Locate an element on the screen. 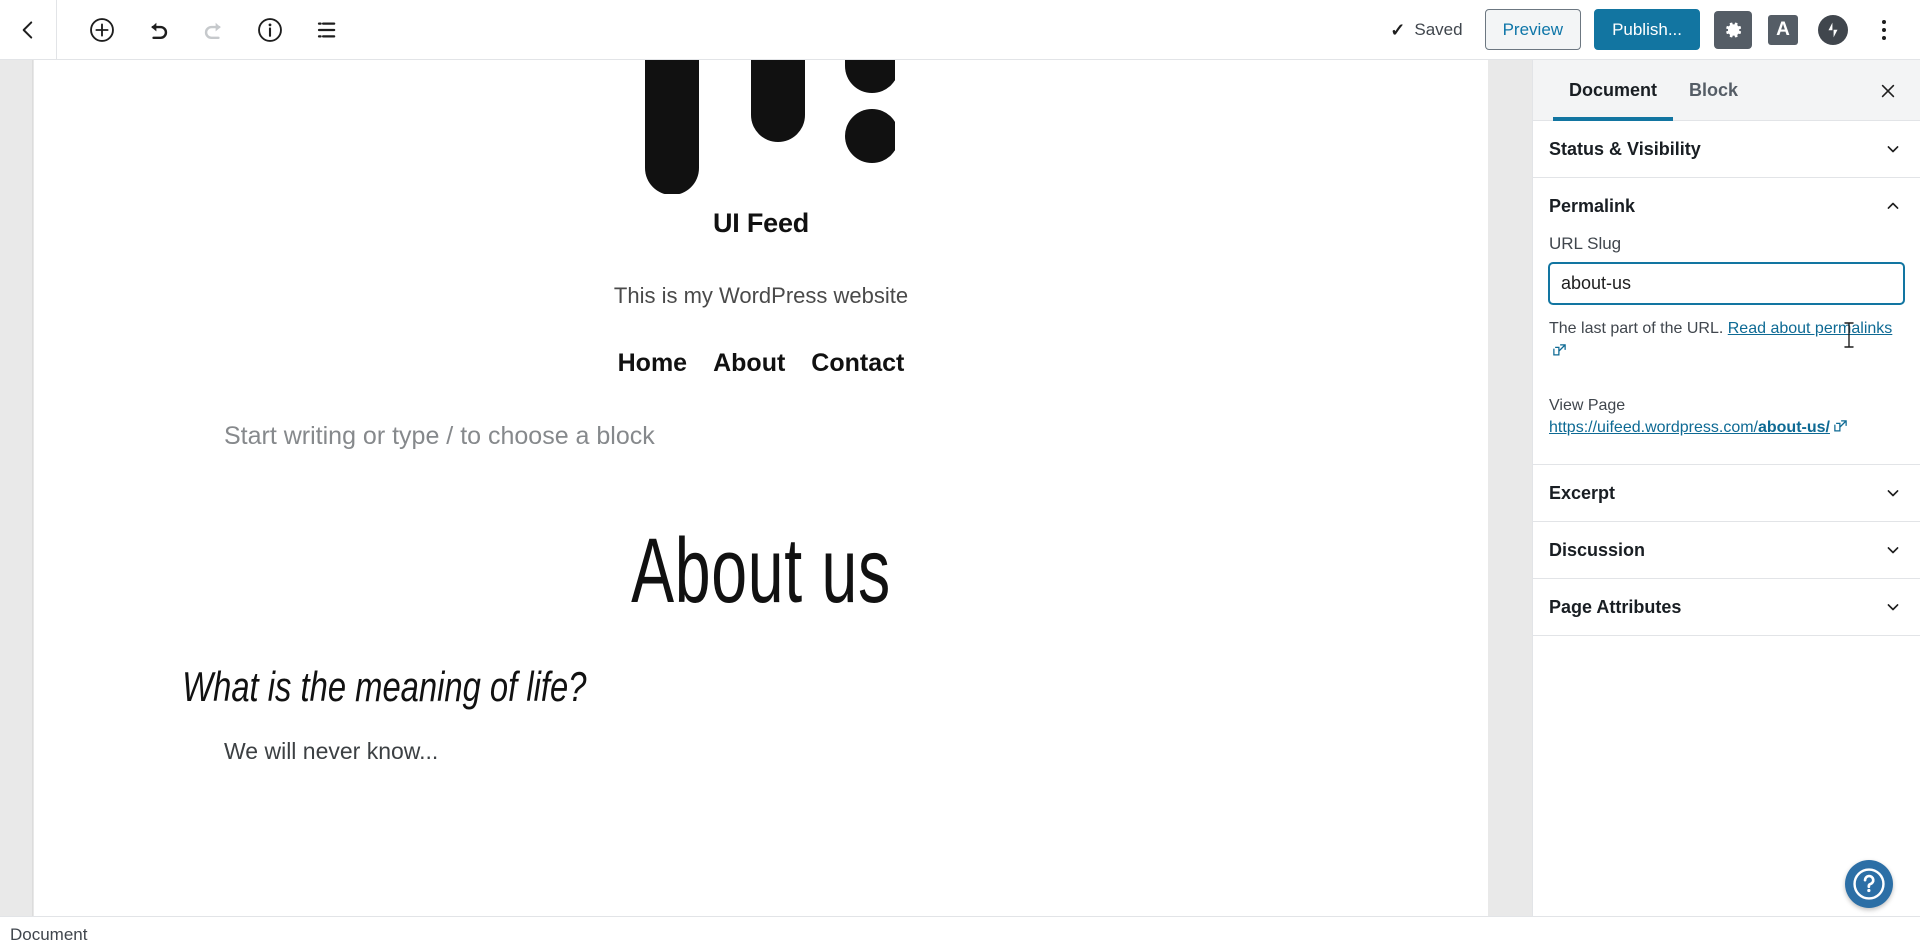 The image size is (1920, 952). page-title-block: About us is located at coordinates (761, 571).